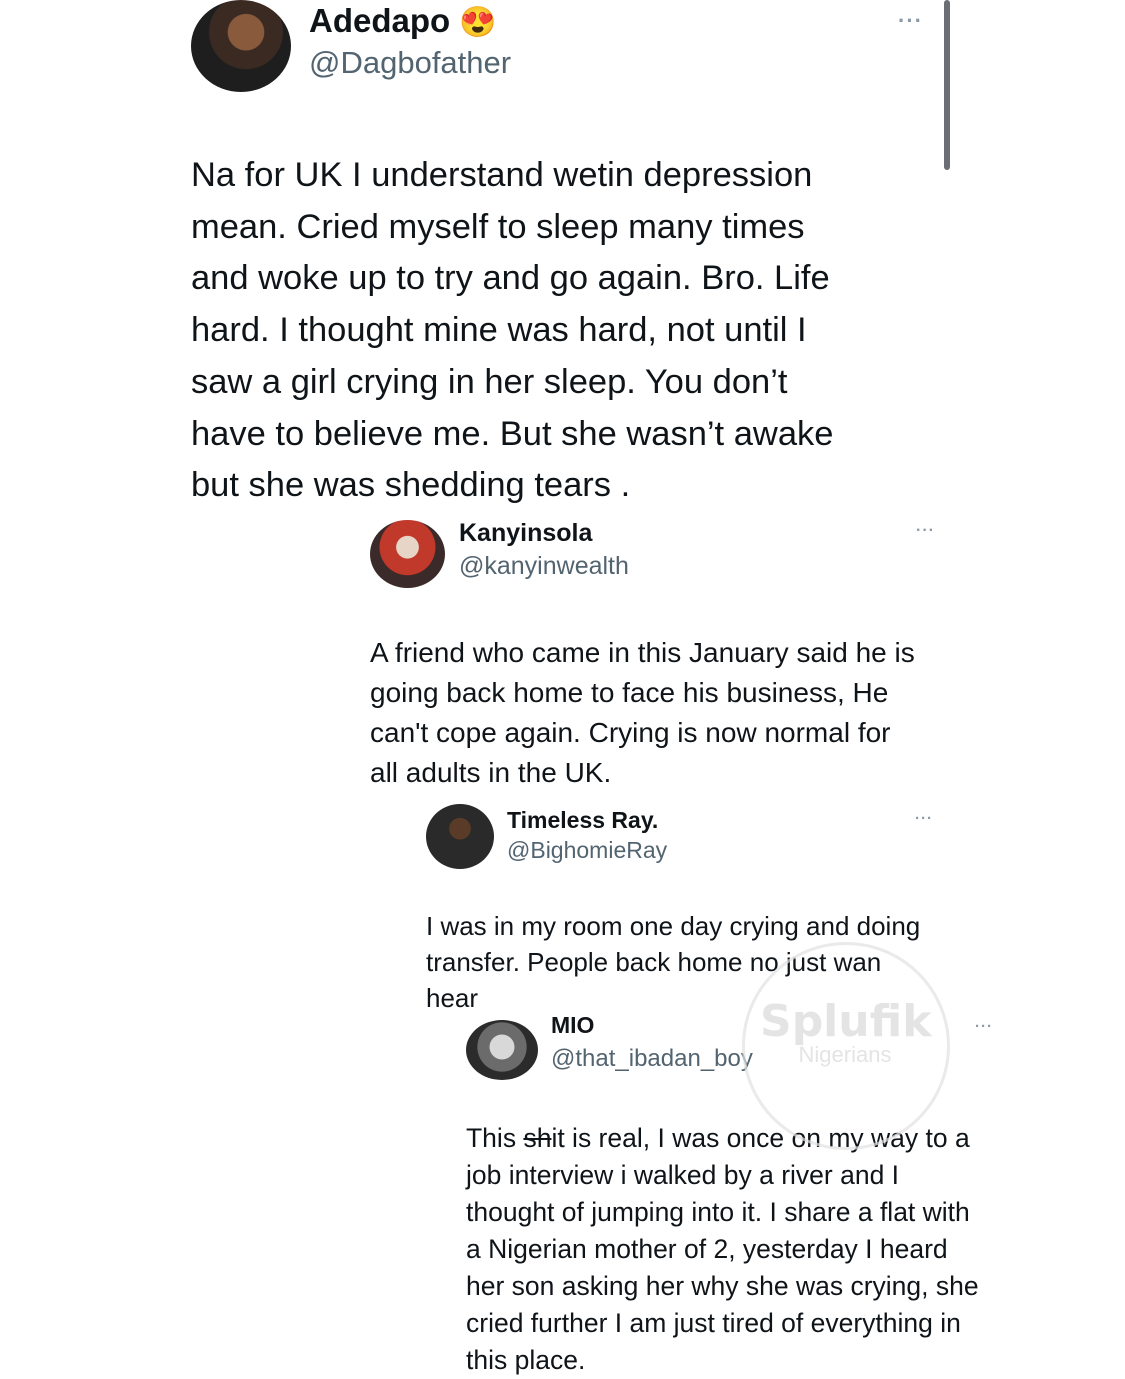 The image size is (1125, 1379). Describe the element at coordinates (544, 566) in the screenshot. I see `handle: @kanyinwealth` at that location.